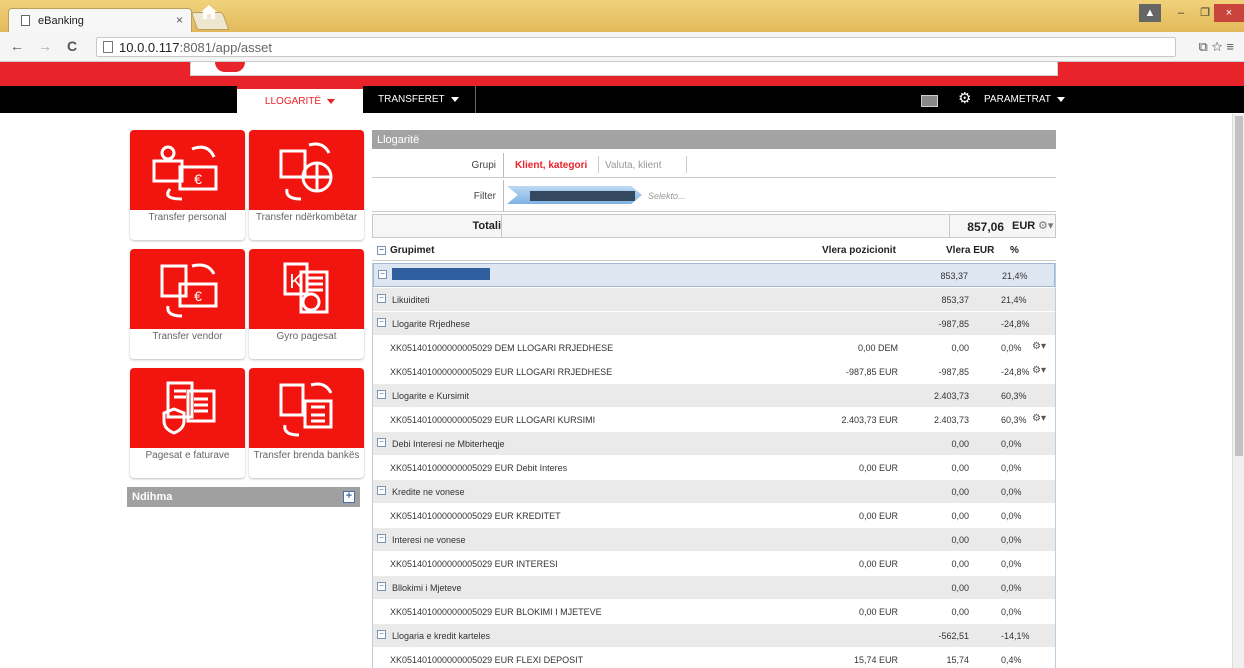 Image resolution: width=1244 pixels, height=668 pixels. I want to click on grouping-option-currency-client: Valuta, klient, so click(633, 165).